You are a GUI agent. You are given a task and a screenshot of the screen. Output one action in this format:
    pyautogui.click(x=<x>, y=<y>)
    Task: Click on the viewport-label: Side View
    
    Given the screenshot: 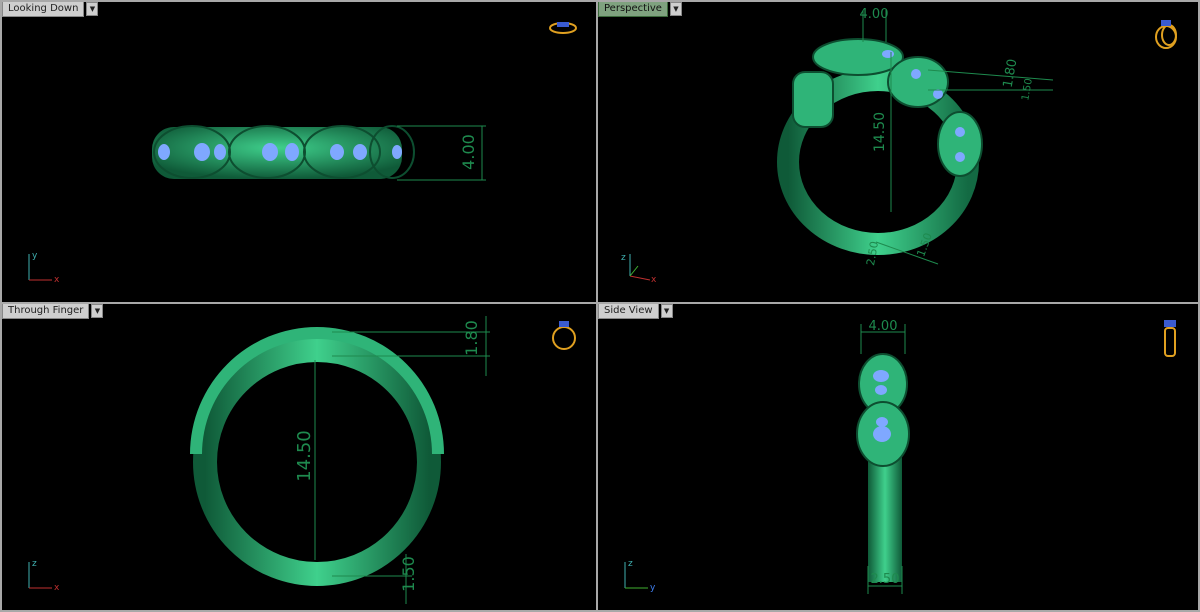 What is the action you would take?
    pyautogui.click(x=628, y=311)
    